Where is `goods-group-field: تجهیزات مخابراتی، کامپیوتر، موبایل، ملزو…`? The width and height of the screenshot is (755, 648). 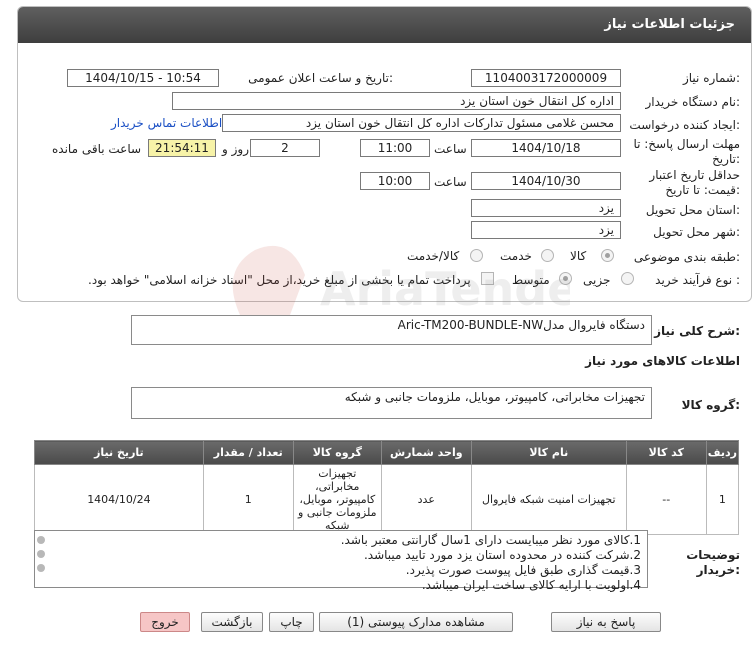 goods-group-field: تجهیزات مخابراتی، کامپیوتر، موبایل، ملزو… is located at coordinates (391, 403).